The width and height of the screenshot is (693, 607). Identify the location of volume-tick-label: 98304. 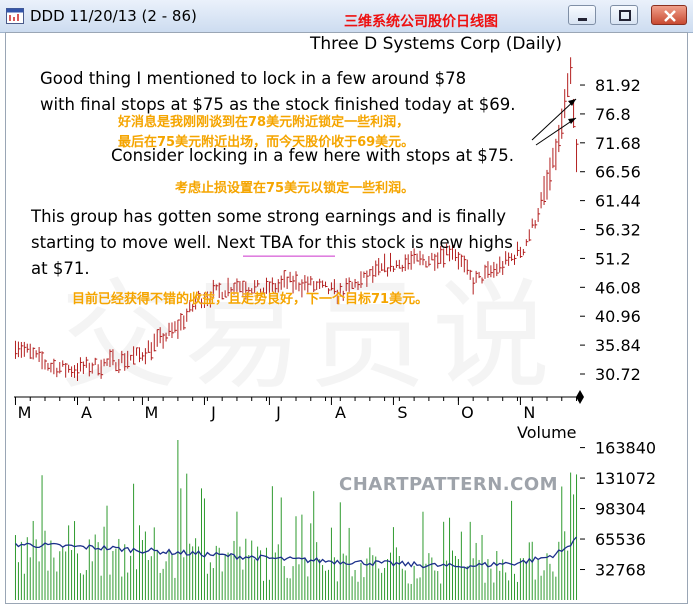
(620, 509).